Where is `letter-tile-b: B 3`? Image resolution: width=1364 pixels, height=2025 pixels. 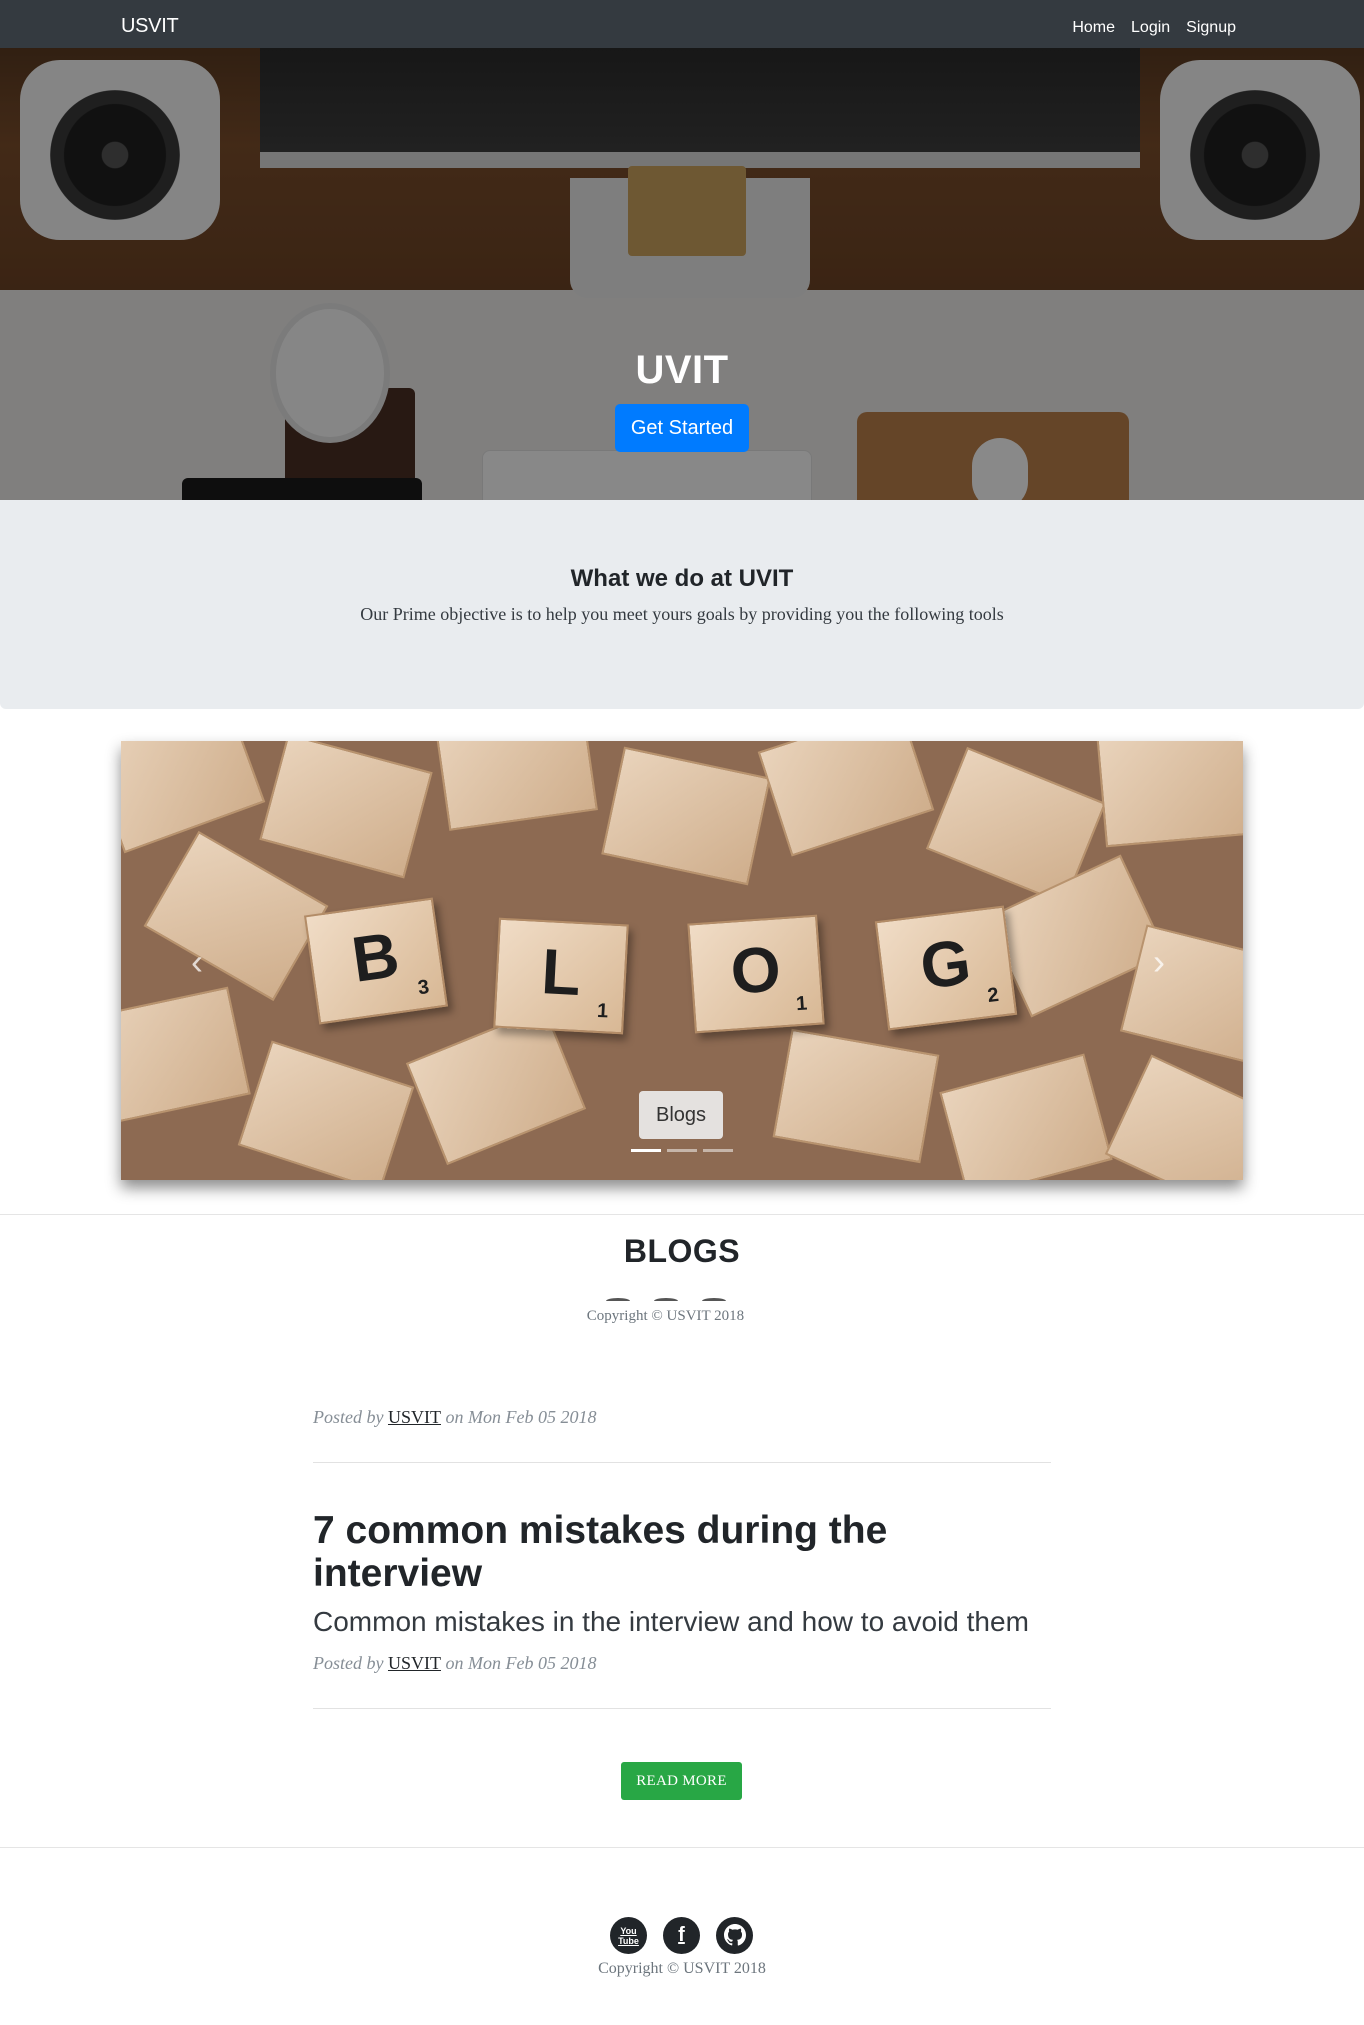
letter-tile-b: B 3 is located at coordinates (376, 961).